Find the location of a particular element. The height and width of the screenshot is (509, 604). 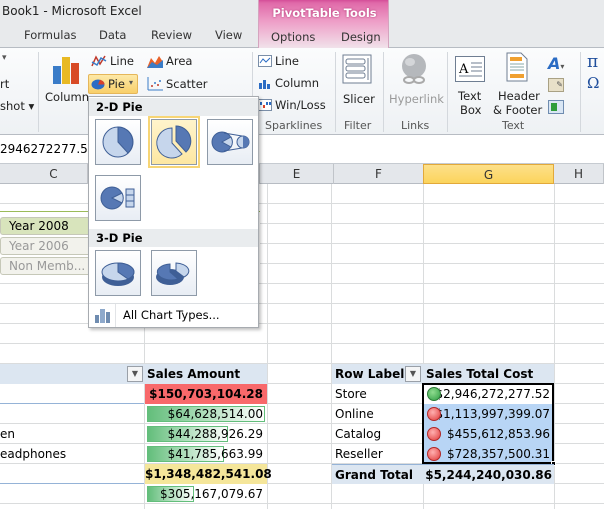

sales-total-cost-cell: $728,357,500.31 is located at coordinates (489, 454).